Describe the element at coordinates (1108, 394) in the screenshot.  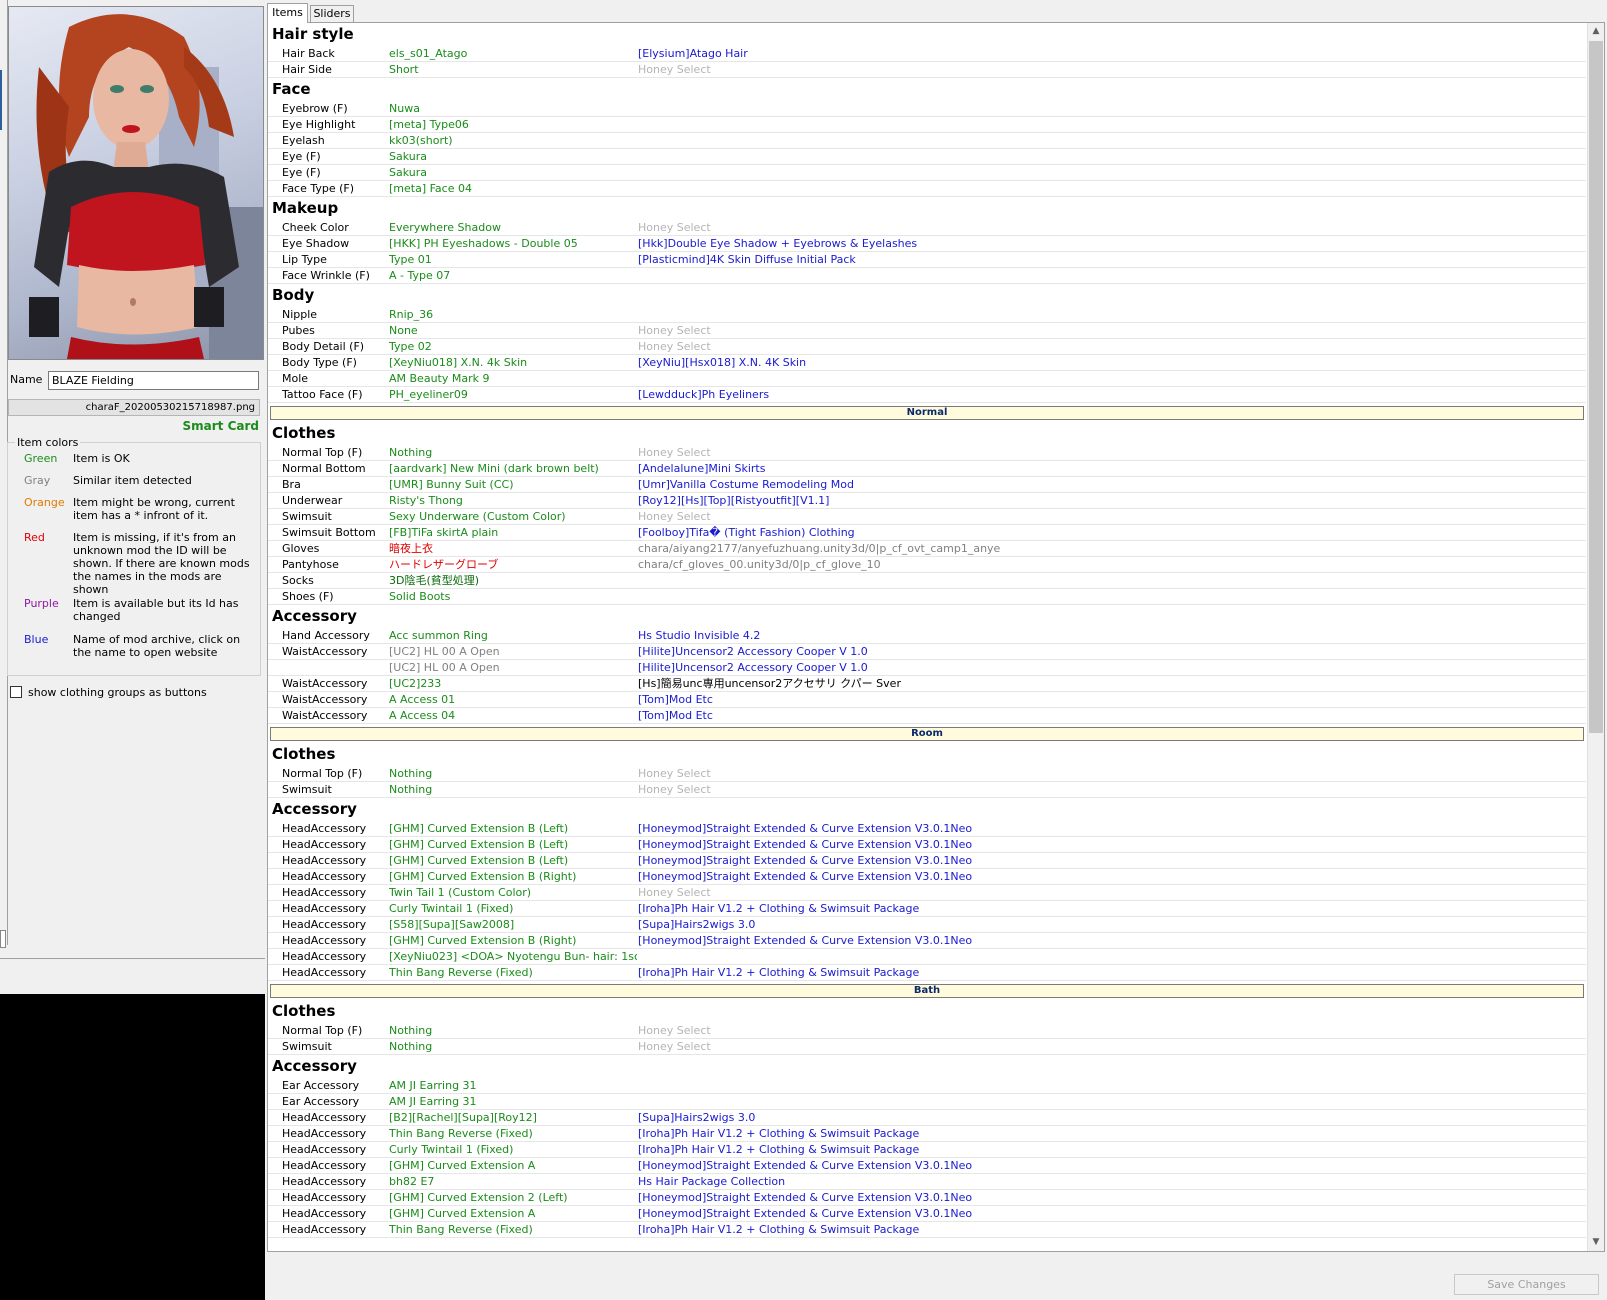
I see `mod-archive-link: [Lewdduck]Ph Eyeliners` at that location.